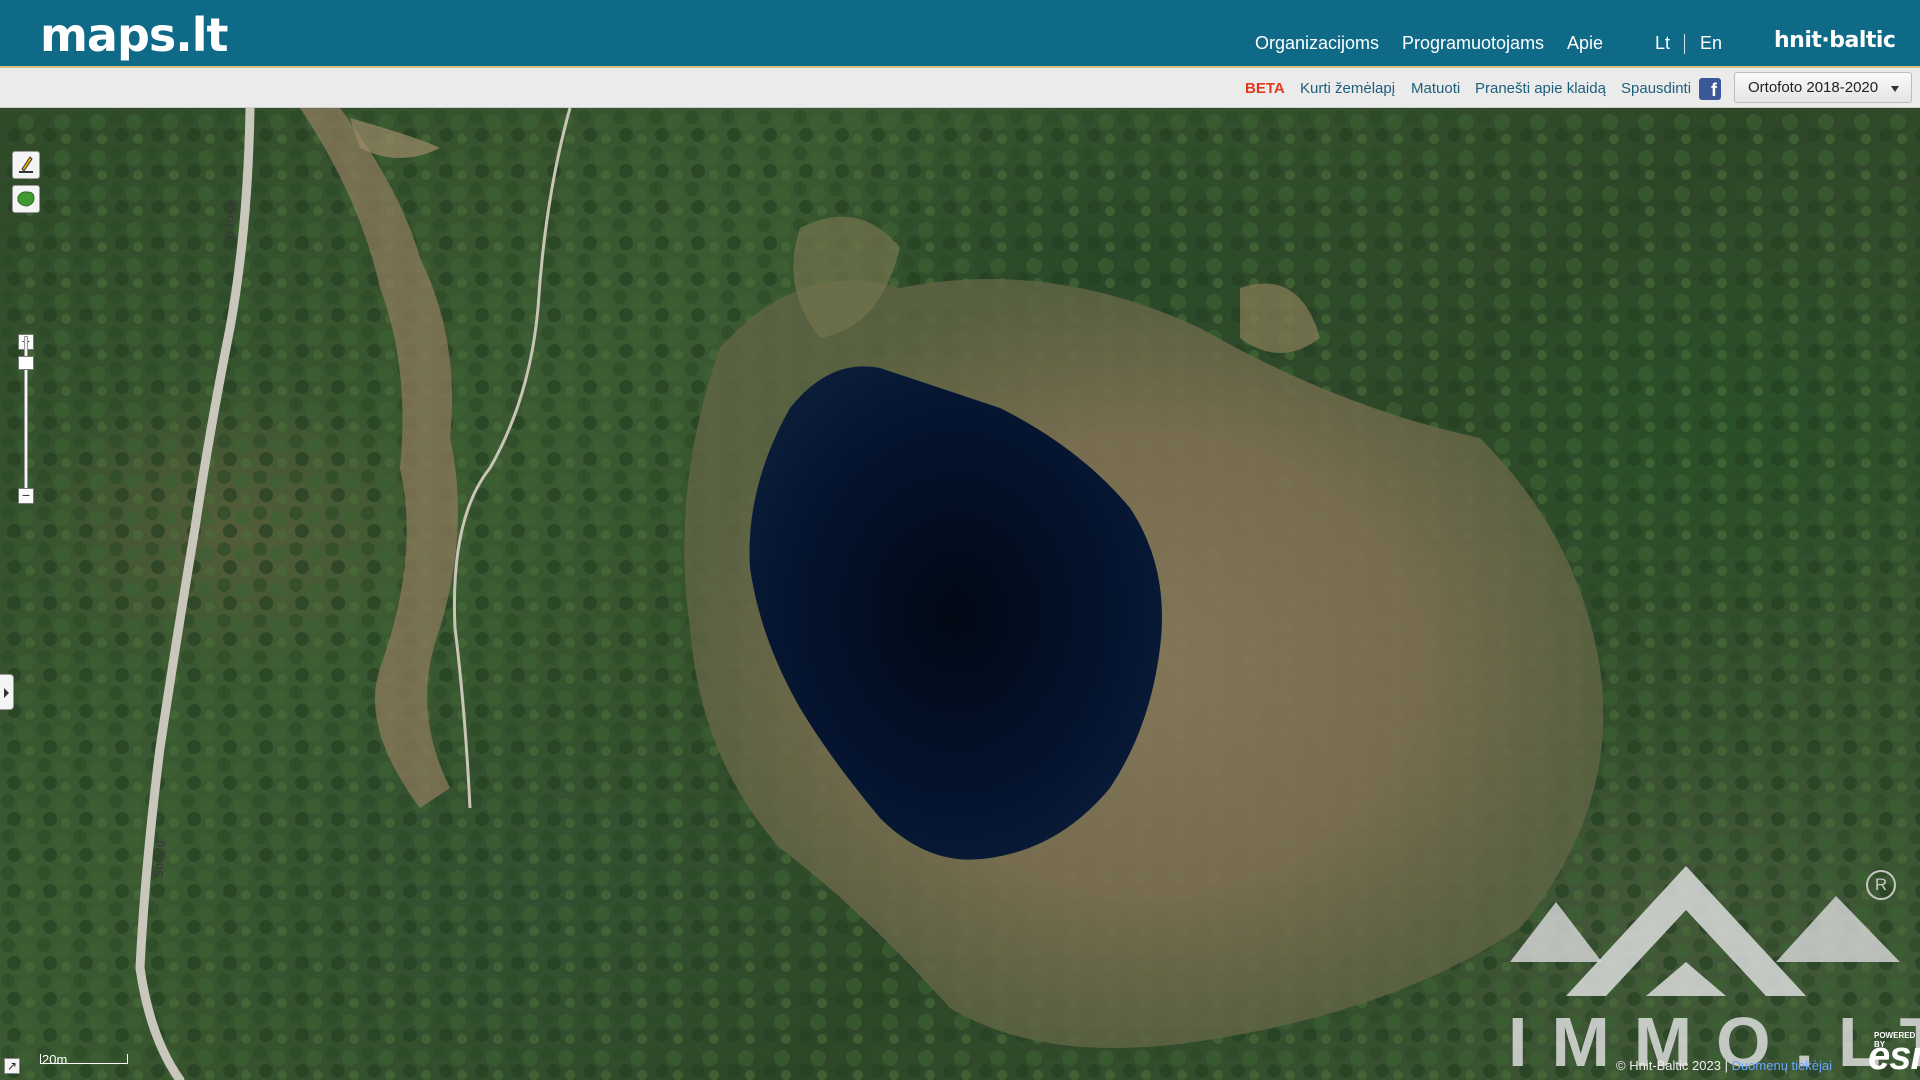 This screenshot has width=1920, height=1080. Describe the element at coordinates (12, 1066) in the screenshot. I see `expand-icon: ↗` at that location.